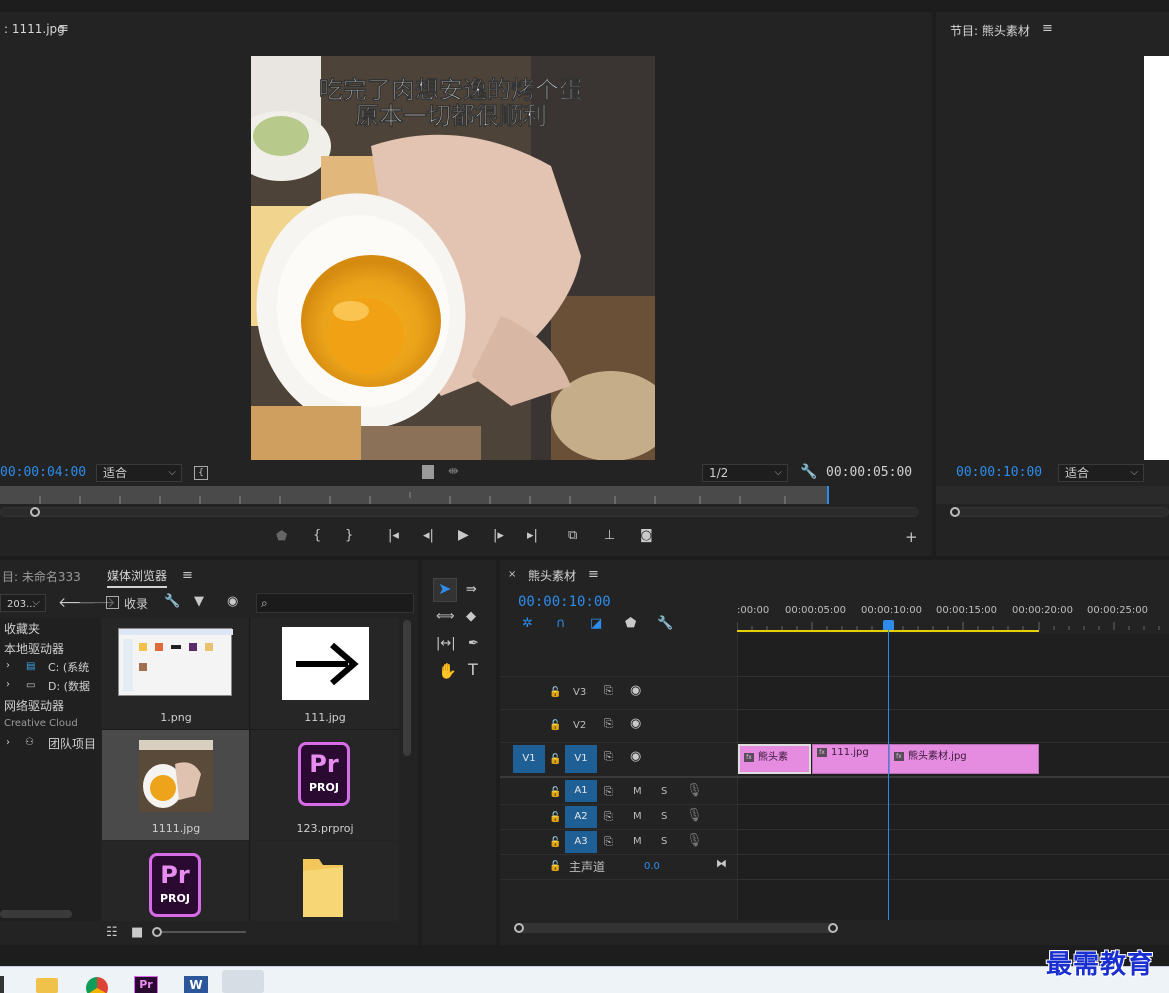 This screenshot has height=993, width=1169. I want to click on timeline-settings-wrench-icon: 🔧, so click(665, 624).